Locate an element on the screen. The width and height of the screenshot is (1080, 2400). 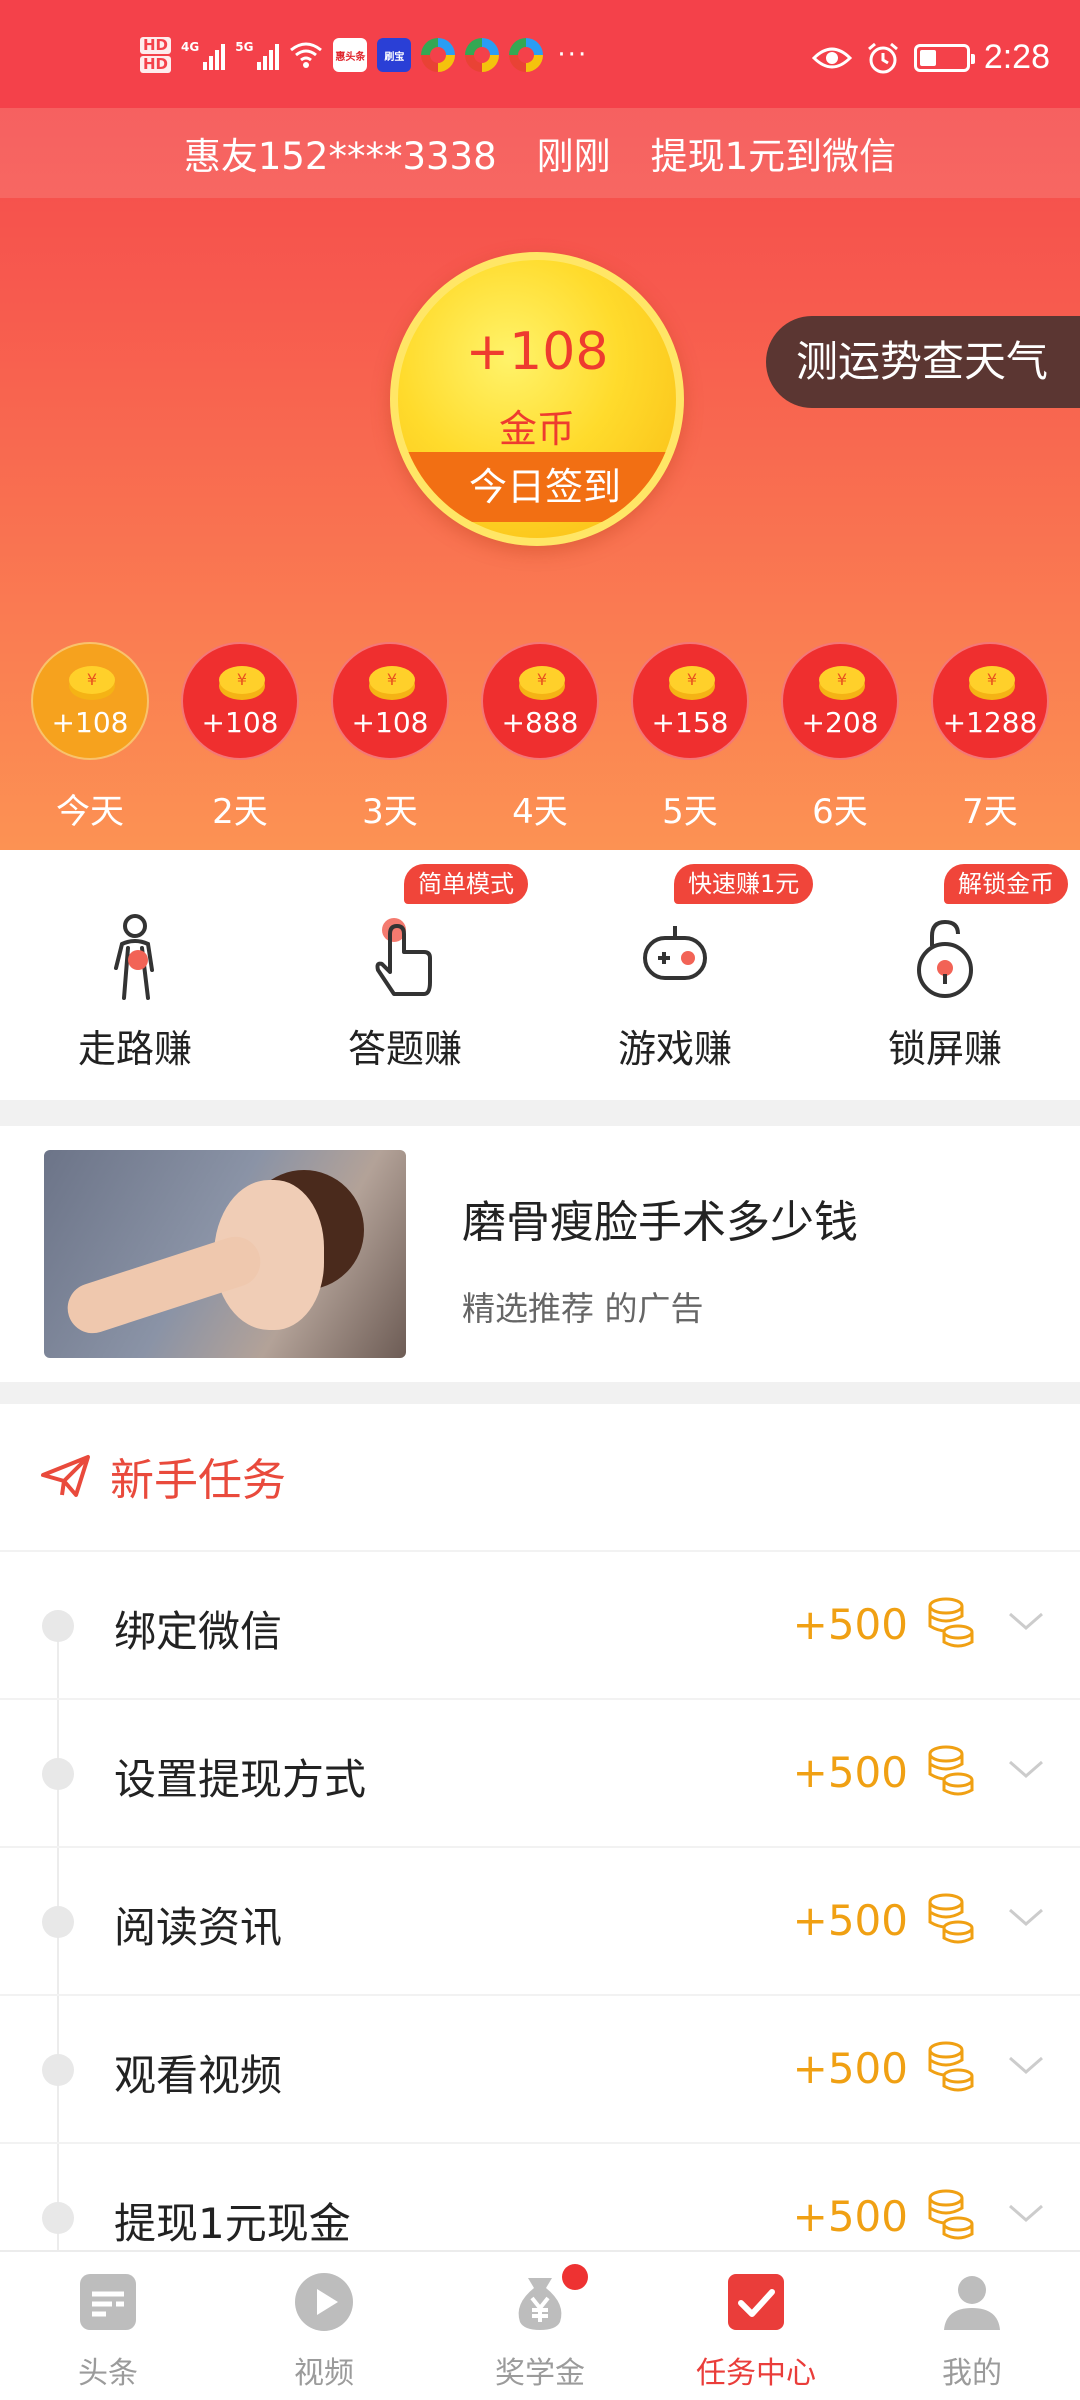
day-item: +1288 7天 is located at coordinates (990, 737).